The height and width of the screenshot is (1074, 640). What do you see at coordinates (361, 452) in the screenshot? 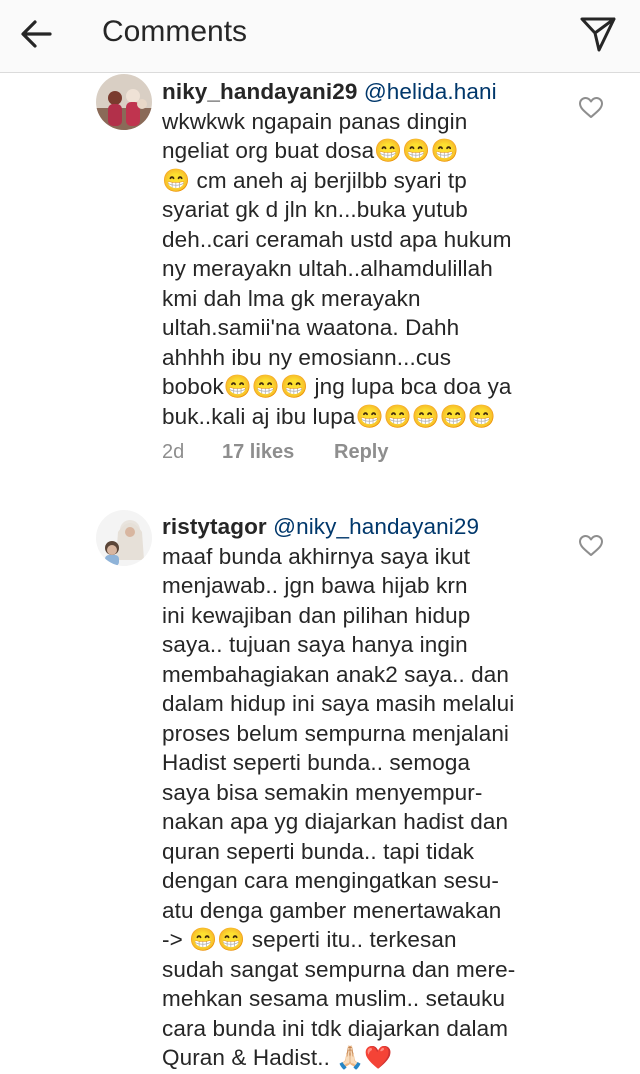
I see `reply-button: Reply` at bounding box center [361, 452].